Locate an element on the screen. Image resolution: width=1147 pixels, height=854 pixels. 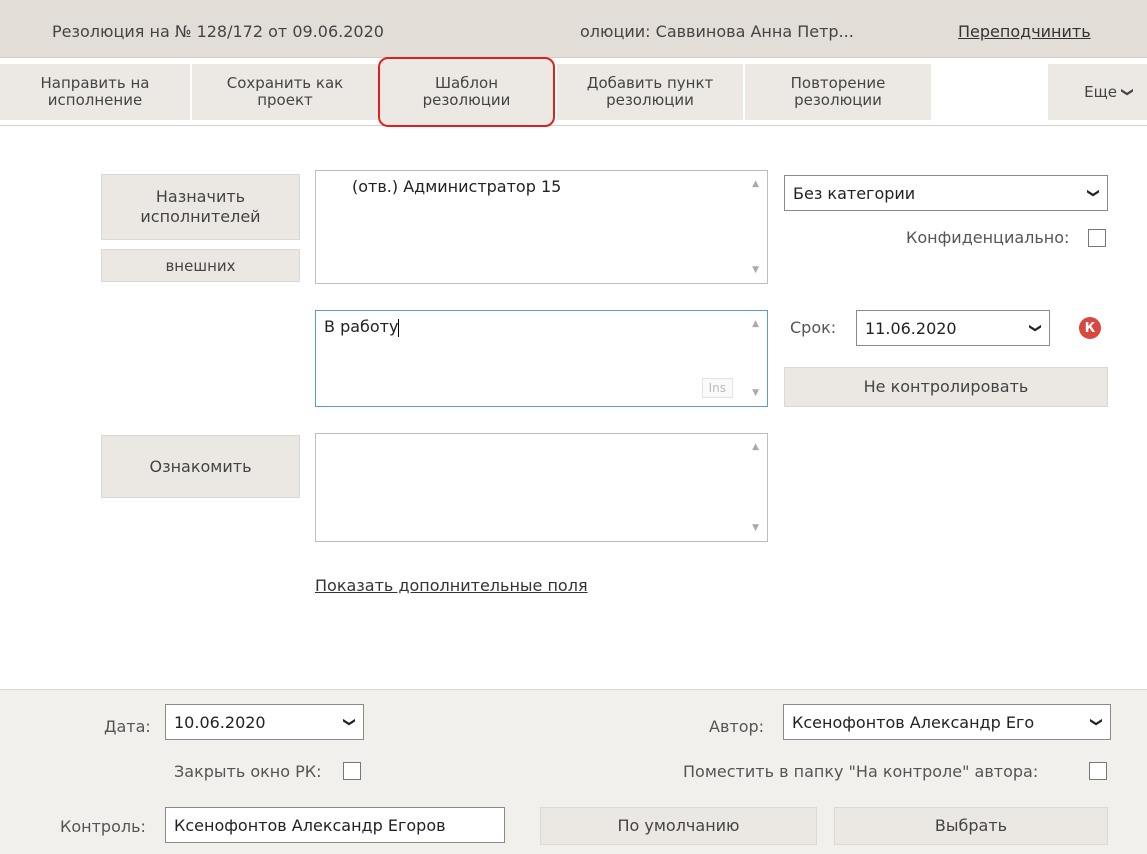
familiarize-list: ▲ ▼ is located at coordinates (541, 487).